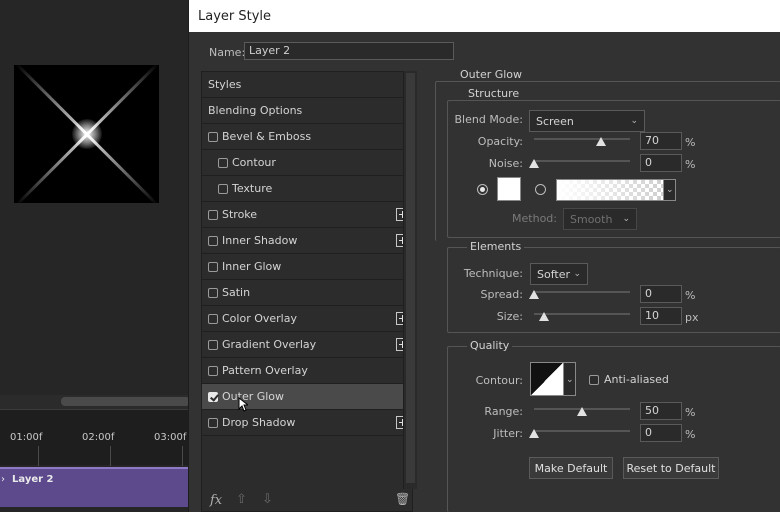 The width and height of the screenshot is (780, 512). What do you see at coordinates (225, 84) in the screenshot?
I see `style-item-label: Styles` at bounding box center [225, 84].